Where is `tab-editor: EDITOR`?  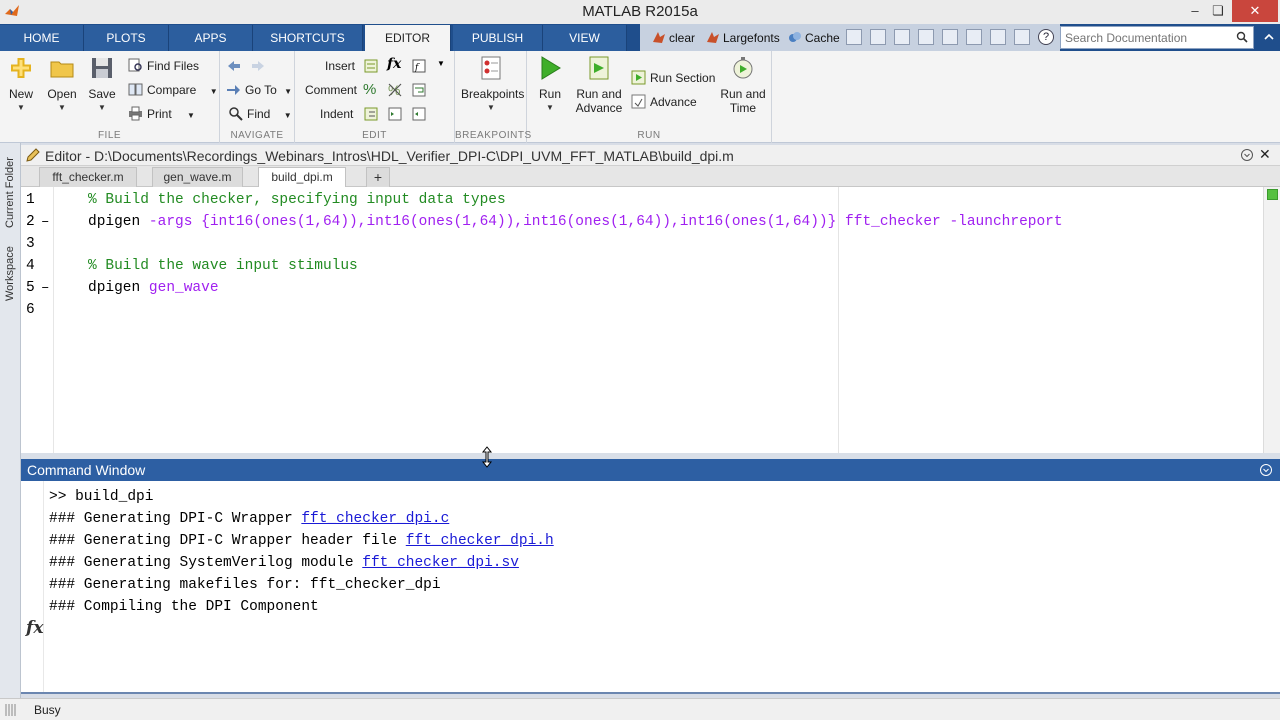 tab-editor: EDITOR is located at coordinates (408, 38).